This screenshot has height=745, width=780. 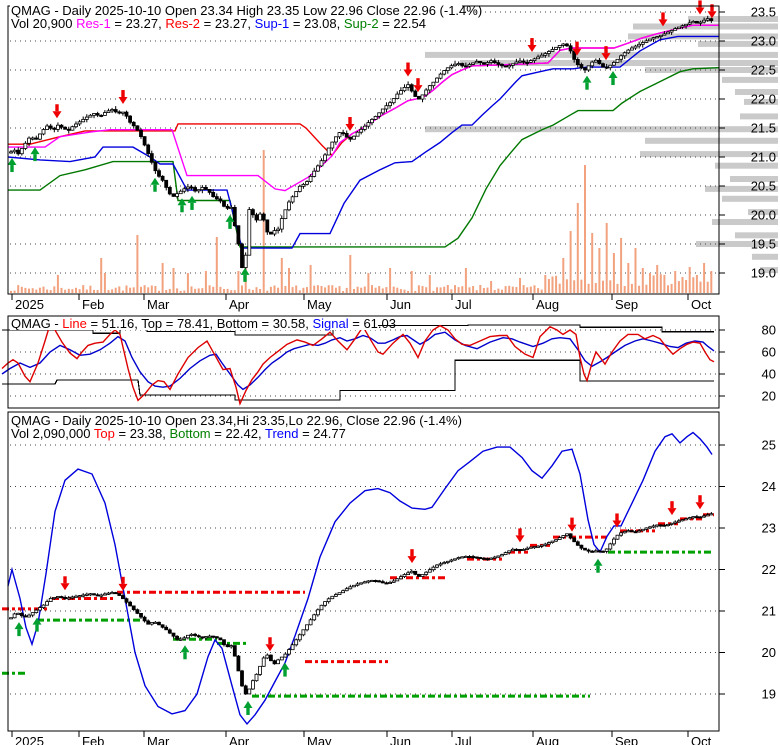 What do you see at coordinates (769, 611) in the screenshot?
I see `y-axis-label: 21` at bounding box center [769, 611].